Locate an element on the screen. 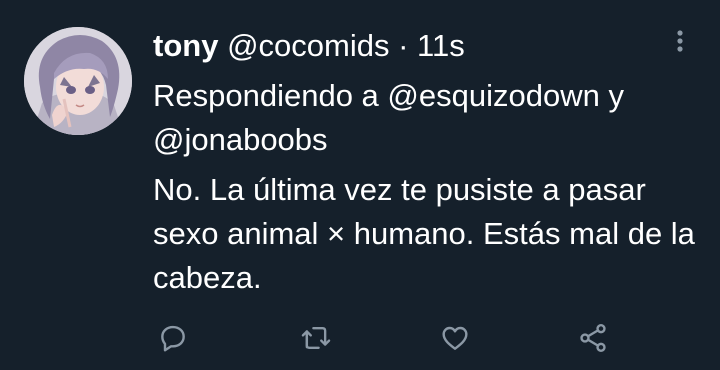  reply-button is located at coordinates (173, 338).